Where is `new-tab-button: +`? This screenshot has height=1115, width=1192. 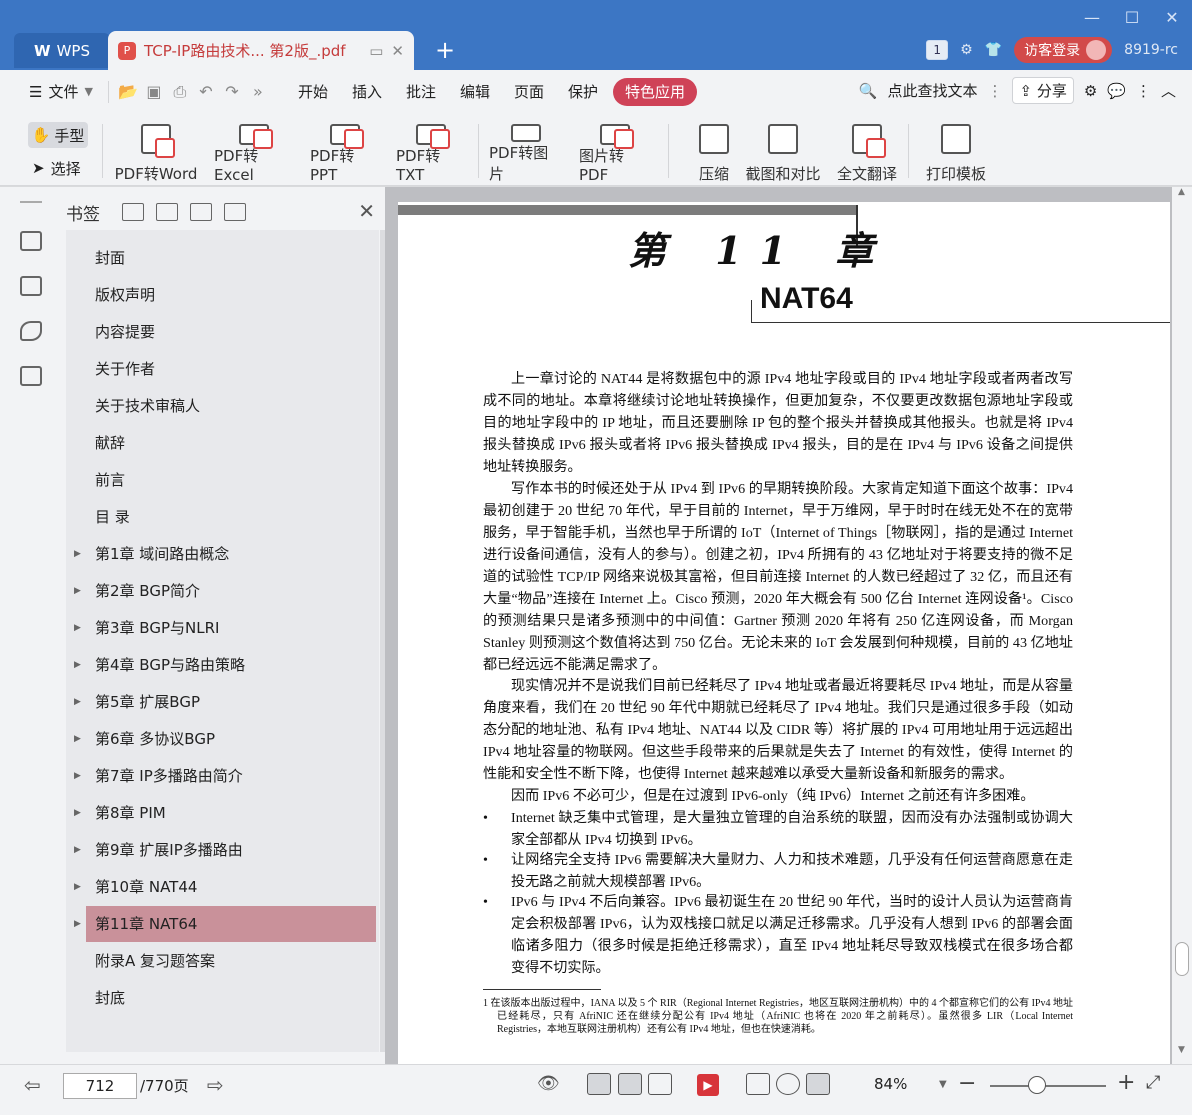 new-tab-button: + is located at coordinates (445, 51).